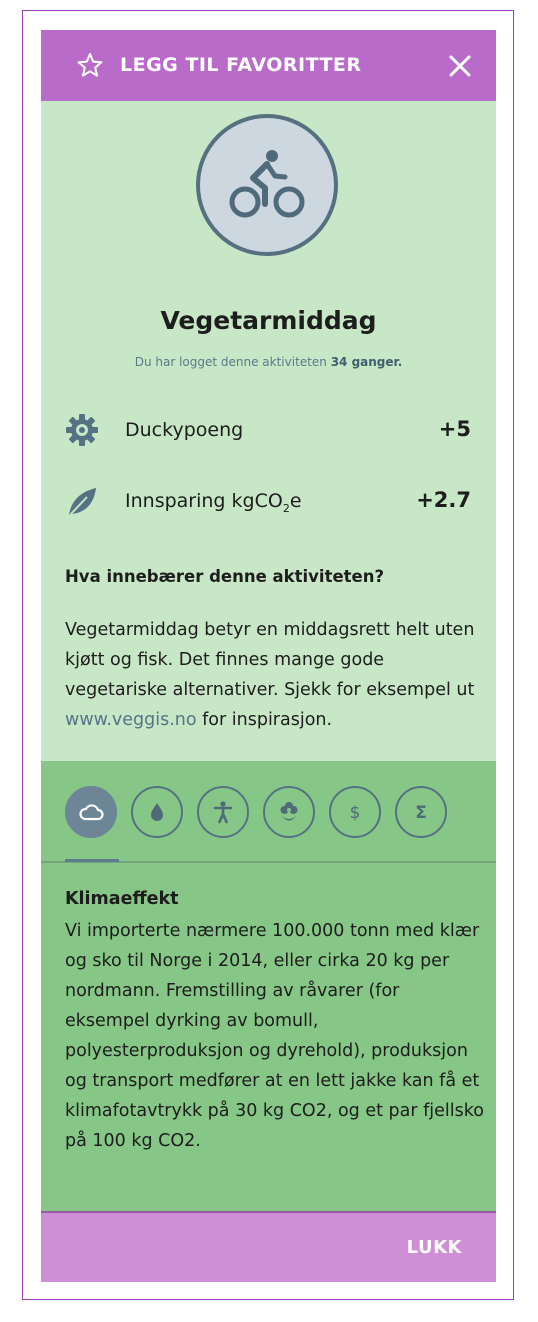 The image size is (538, 1322). Describe the element at coordinates (184, 430) in the screenshot. I see `stat-label: Duckypoeng` at that location.